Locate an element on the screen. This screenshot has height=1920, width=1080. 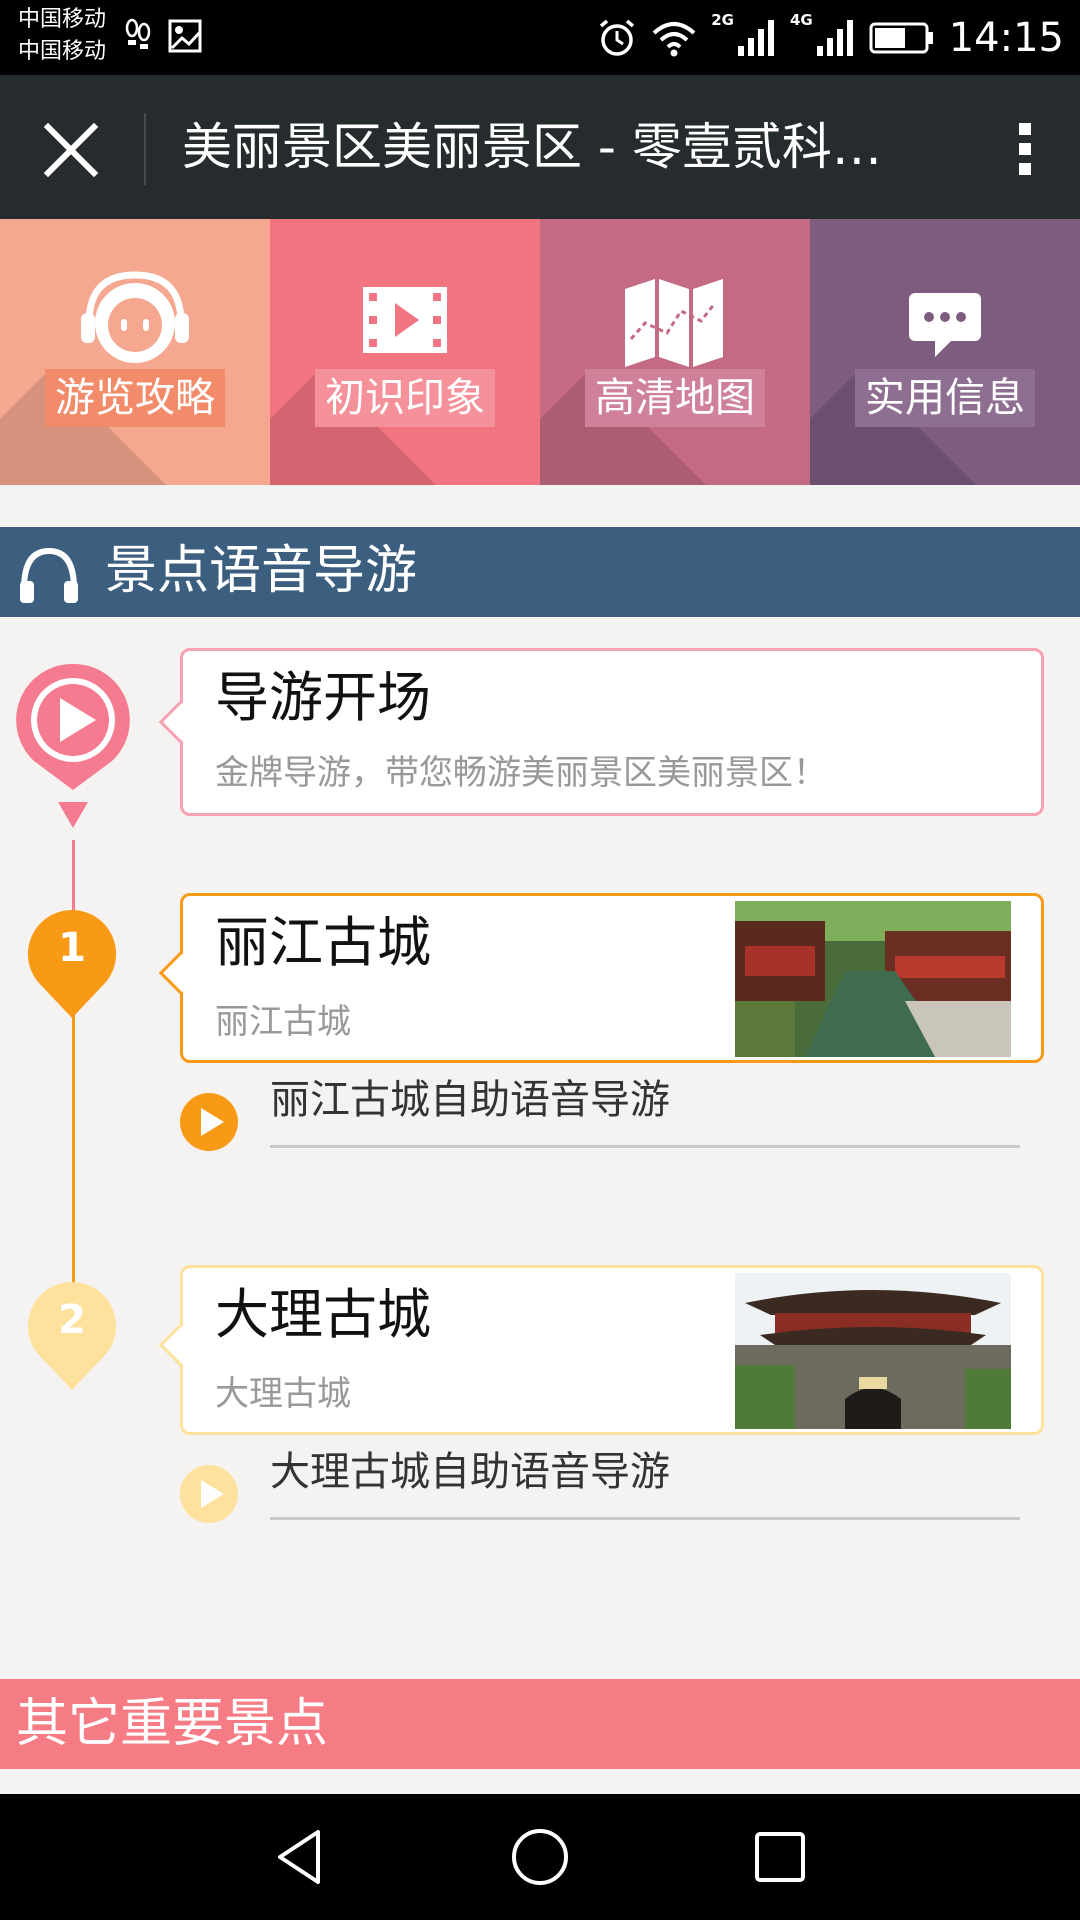
status-bar: 中国移动 中国移动 2G 4G 14:15 is located at coordinates (540, 37).